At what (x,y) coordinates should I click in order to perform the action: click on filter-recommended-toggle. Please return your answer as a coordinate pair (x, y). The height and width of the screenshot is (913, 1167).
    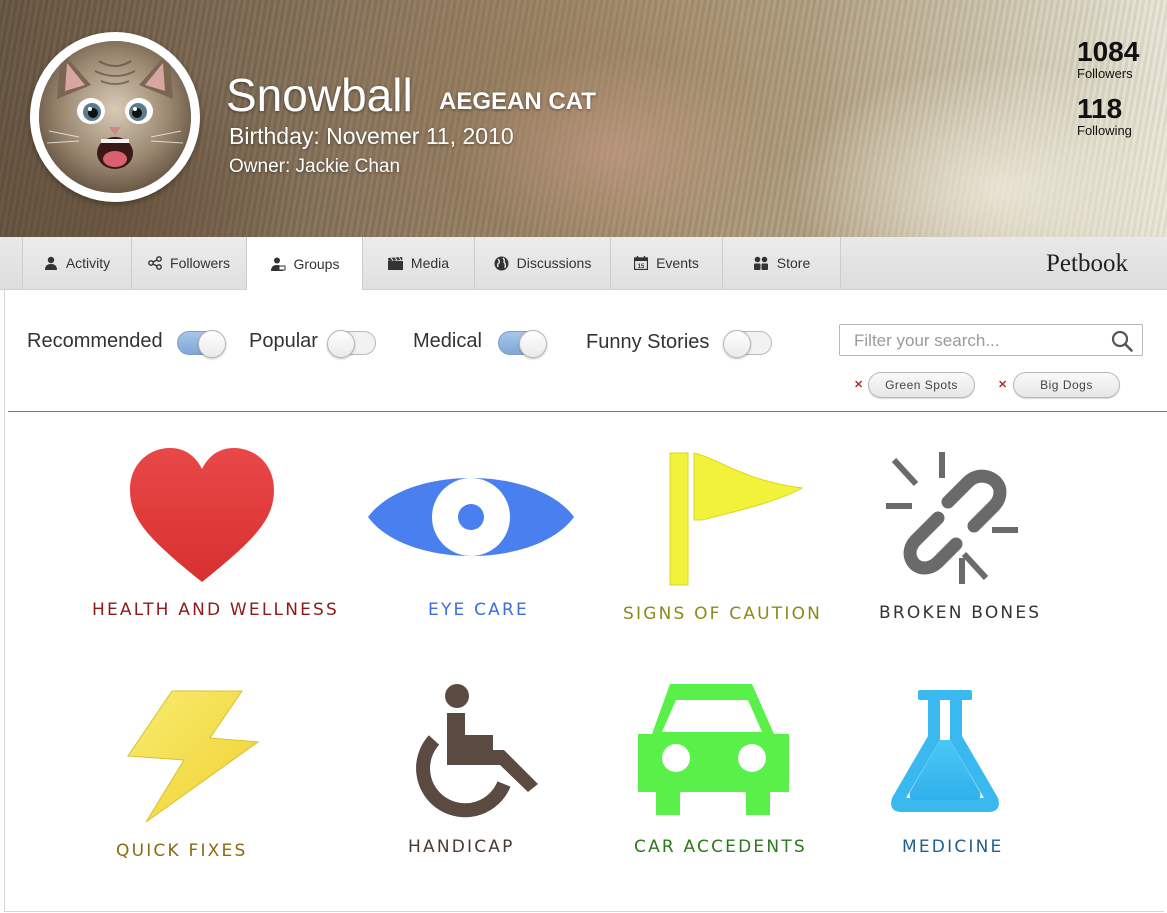
    Looking at the image, I should click on (201, 344).